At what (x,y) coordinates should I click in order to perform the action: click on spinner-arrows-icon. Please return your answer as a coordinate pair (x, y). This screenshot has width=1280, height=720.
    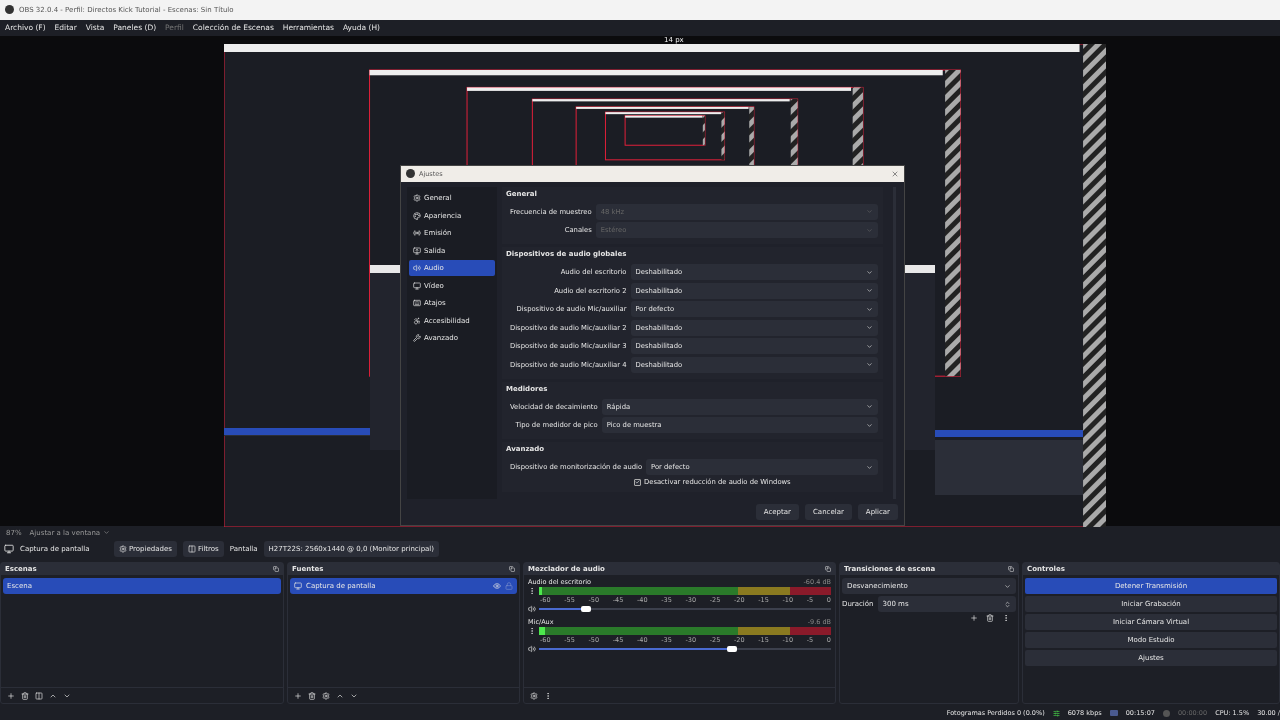
    Looking at the image, I should click on (1007, 604).